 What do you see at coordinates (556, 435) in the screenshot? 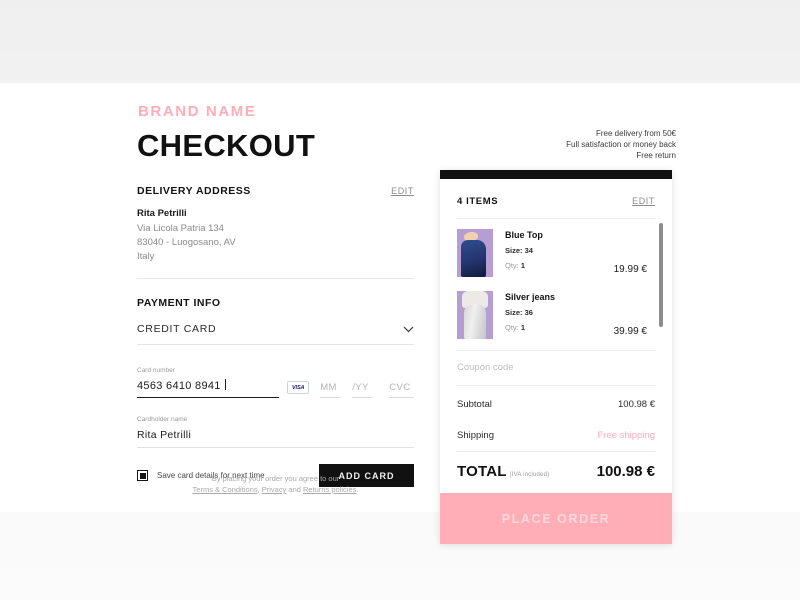
I see `shipping-row: Shipping Free shipping` at bounding box center [556, 435].